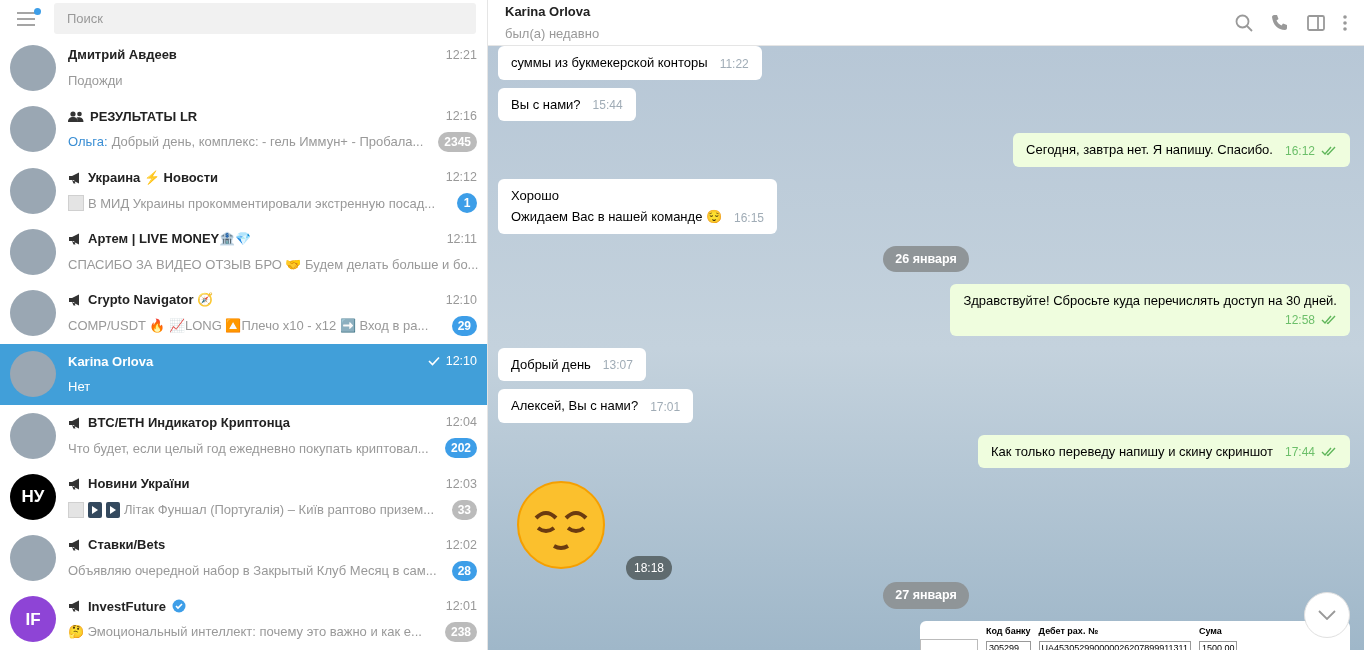 Image resolution: width=1364 pixels, height=650 pixels. What do you see at coordinates (607, 105) in the screenshot?
I see `message-time: 15:44` at bounding box center [607, 105].